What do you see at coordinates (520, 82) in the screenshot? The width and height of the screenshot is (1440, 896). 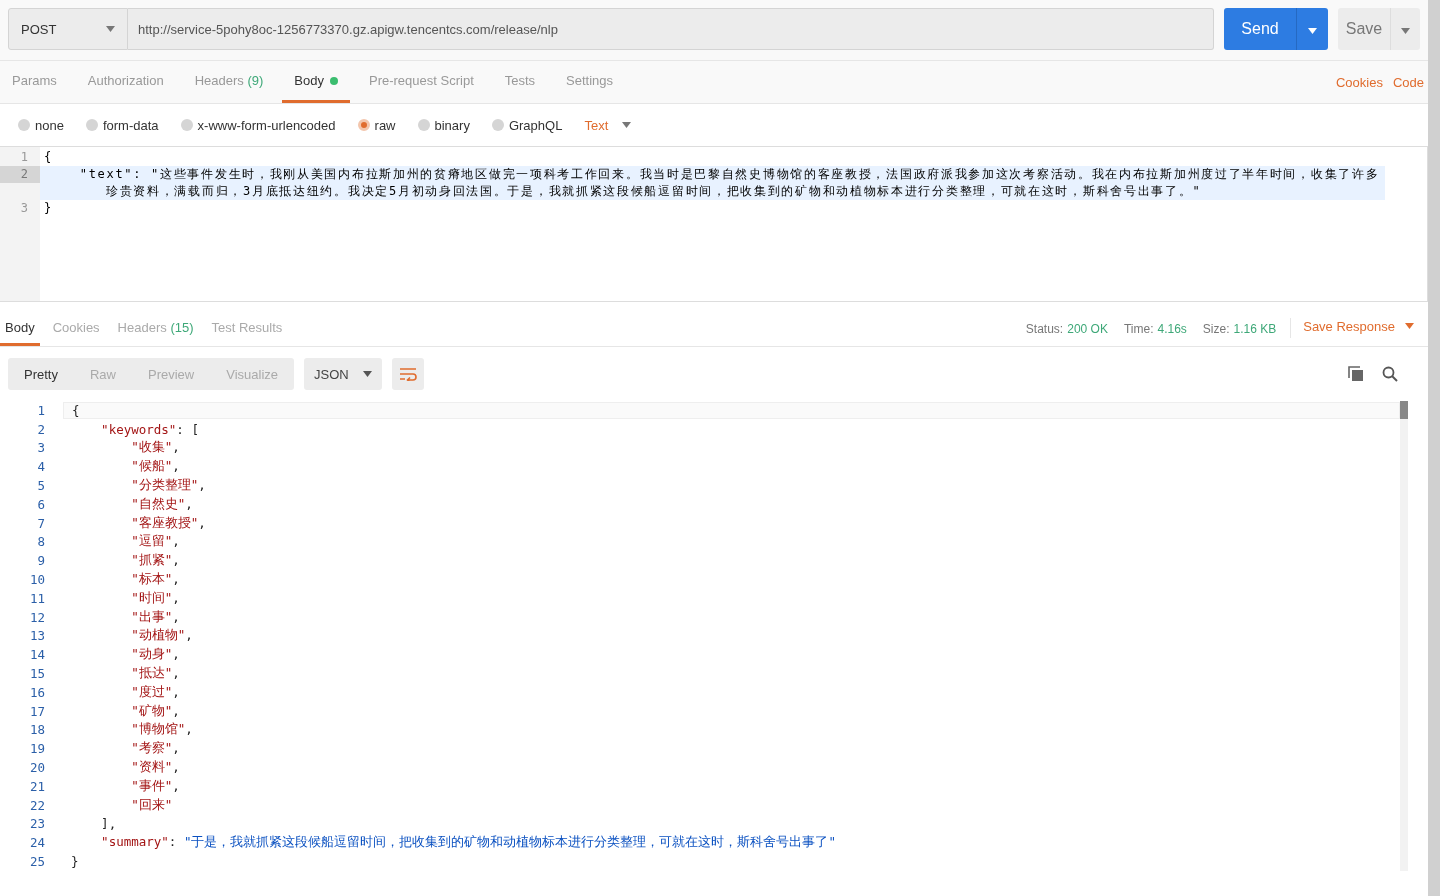 I see `request-tab: Tests` at bounding box center [520, 82].